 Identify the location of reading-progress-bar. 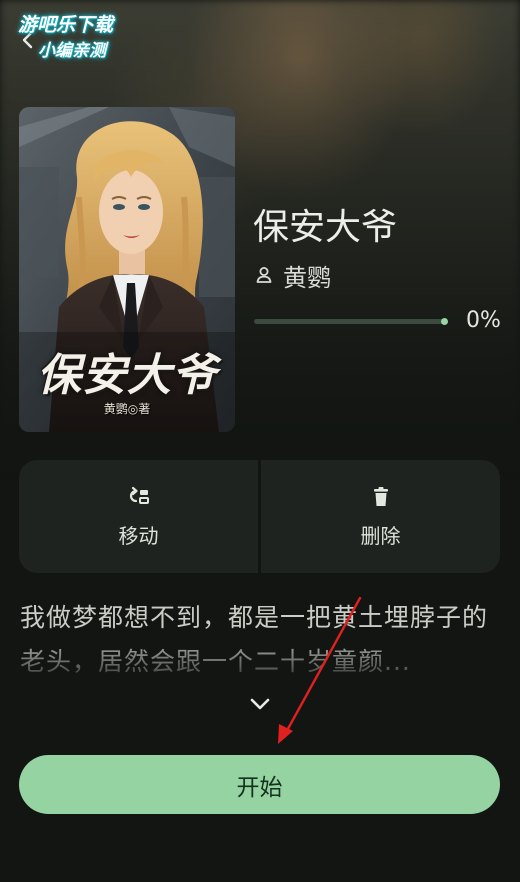
(350, 321).